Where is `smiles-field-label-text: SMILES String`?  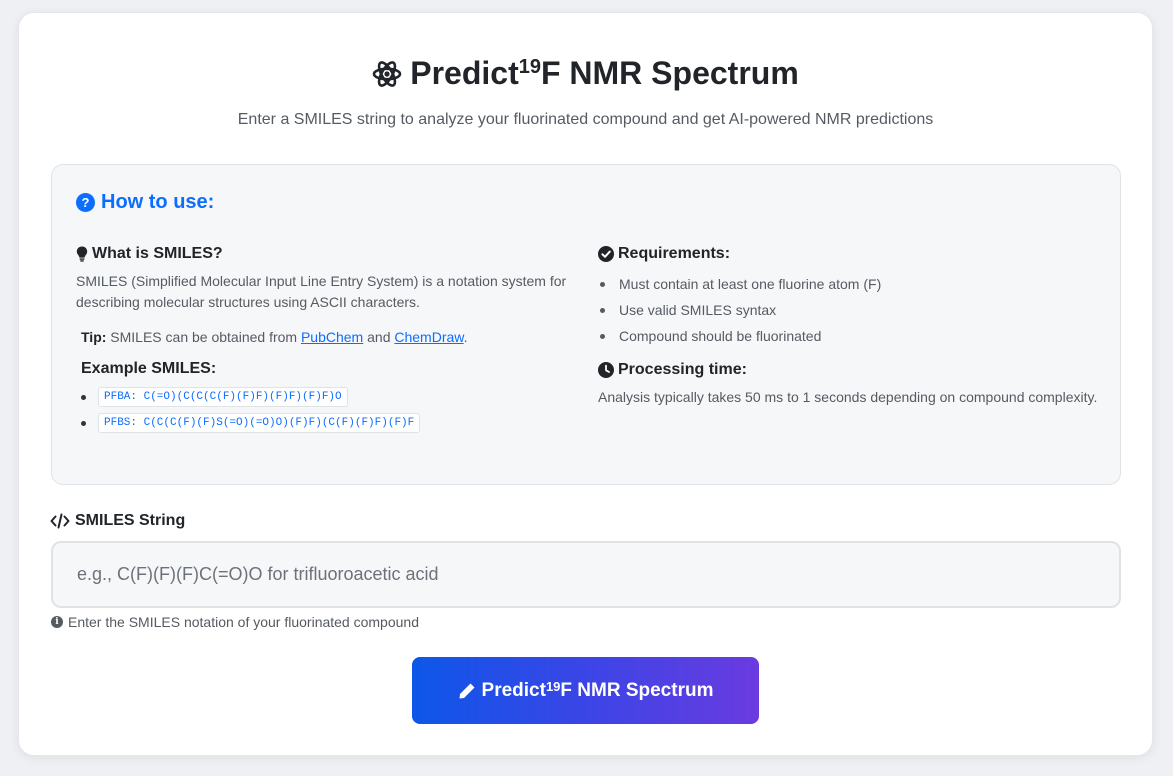
smiles-field-label-text: SMILES String is located at coordinates (130, 520).